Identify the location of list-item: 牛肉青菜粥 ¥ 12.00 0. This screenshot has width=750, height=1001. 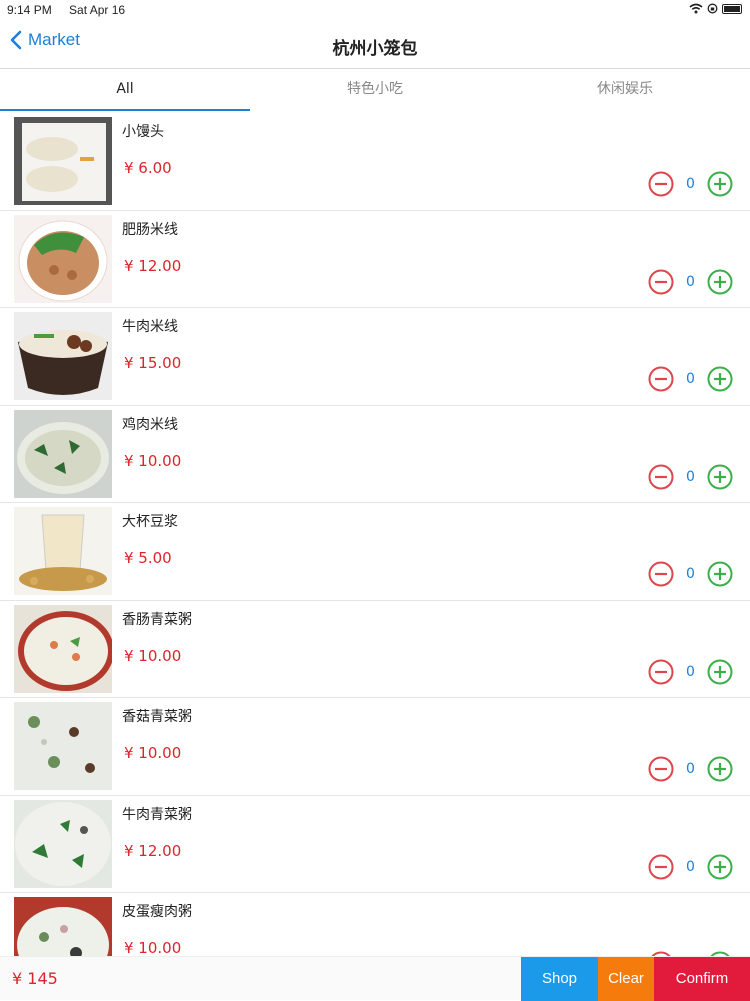
(375, 845).